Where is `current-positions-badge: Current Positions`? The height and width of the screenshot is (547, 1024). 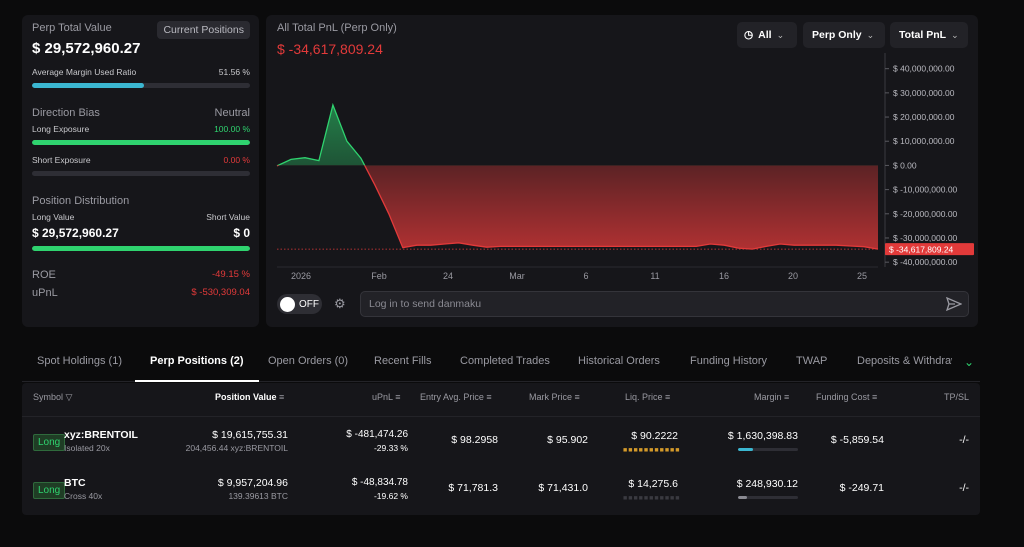
current-positions-badge: Current Positions is located at coordinates (203, 30).